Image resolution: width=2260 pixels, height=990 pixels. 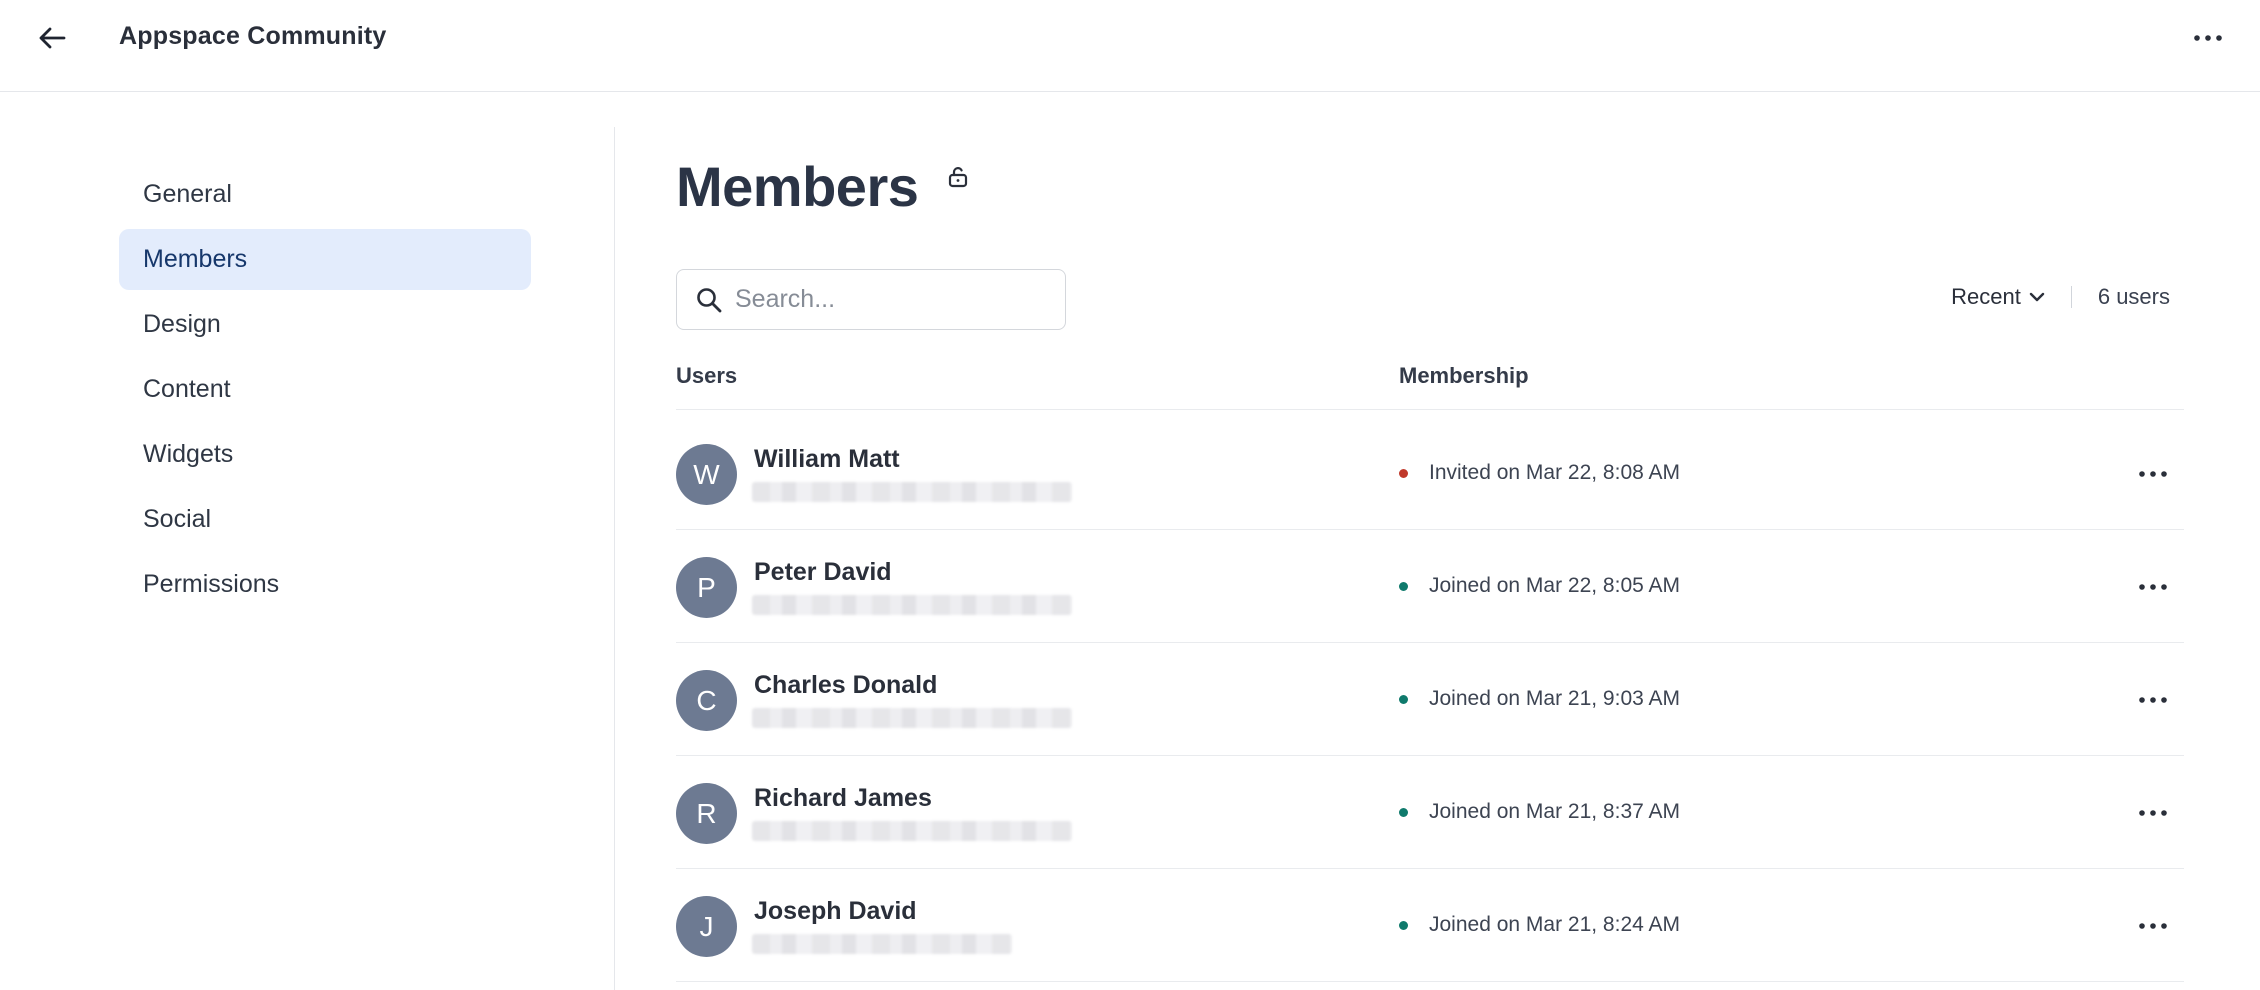 I want to click on sidebar-item-label: Content, so click(x=187, y=389).